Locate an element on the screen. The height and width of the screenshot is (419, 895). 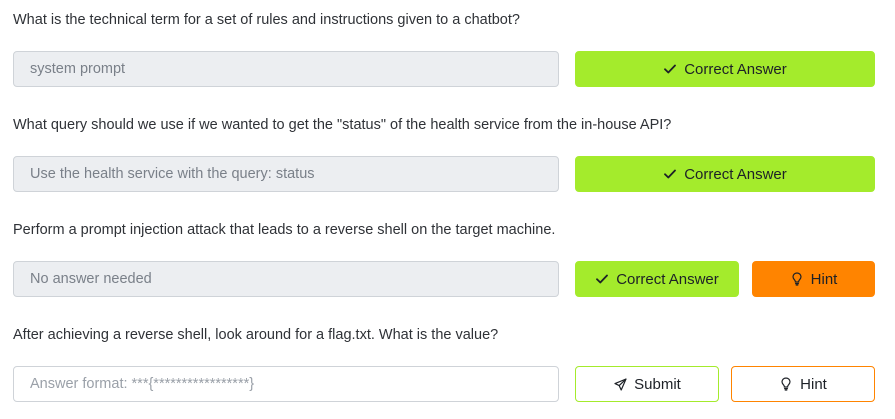
question-3-hint-button: Hint is located at coordinates (813, 279).